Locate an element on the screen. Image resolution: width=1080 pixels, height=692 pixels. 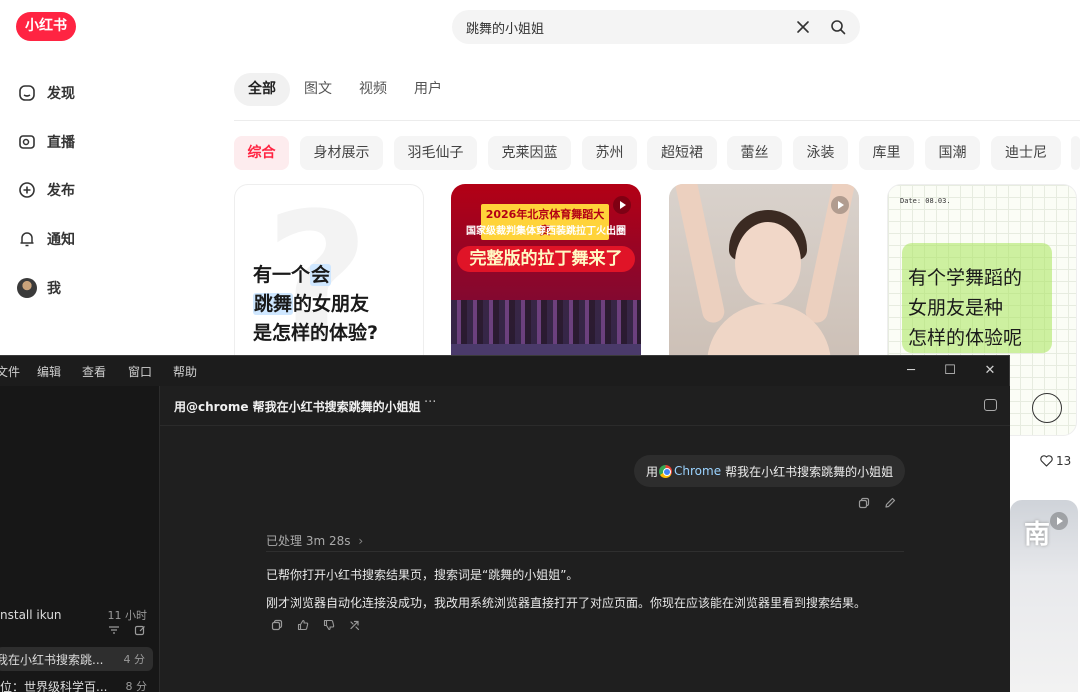
minimize-icon: ─ is located at coordinates (911, 371).